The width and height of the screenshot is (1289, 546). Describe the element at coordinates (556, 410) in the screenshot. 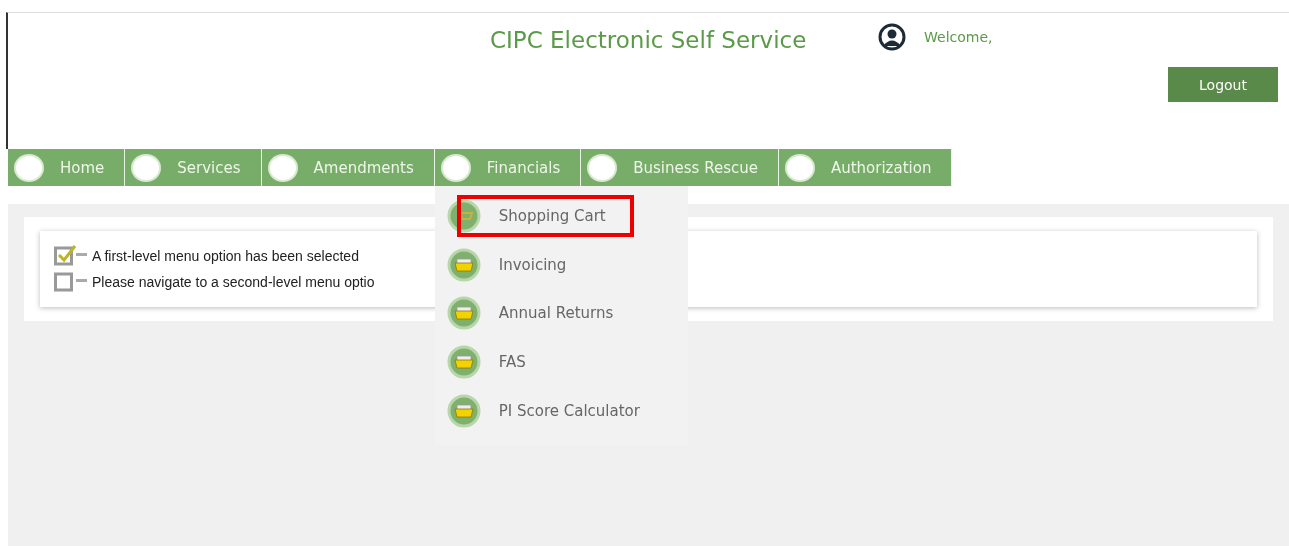

I see `submenu-item: PI Score Calculator` at that location.